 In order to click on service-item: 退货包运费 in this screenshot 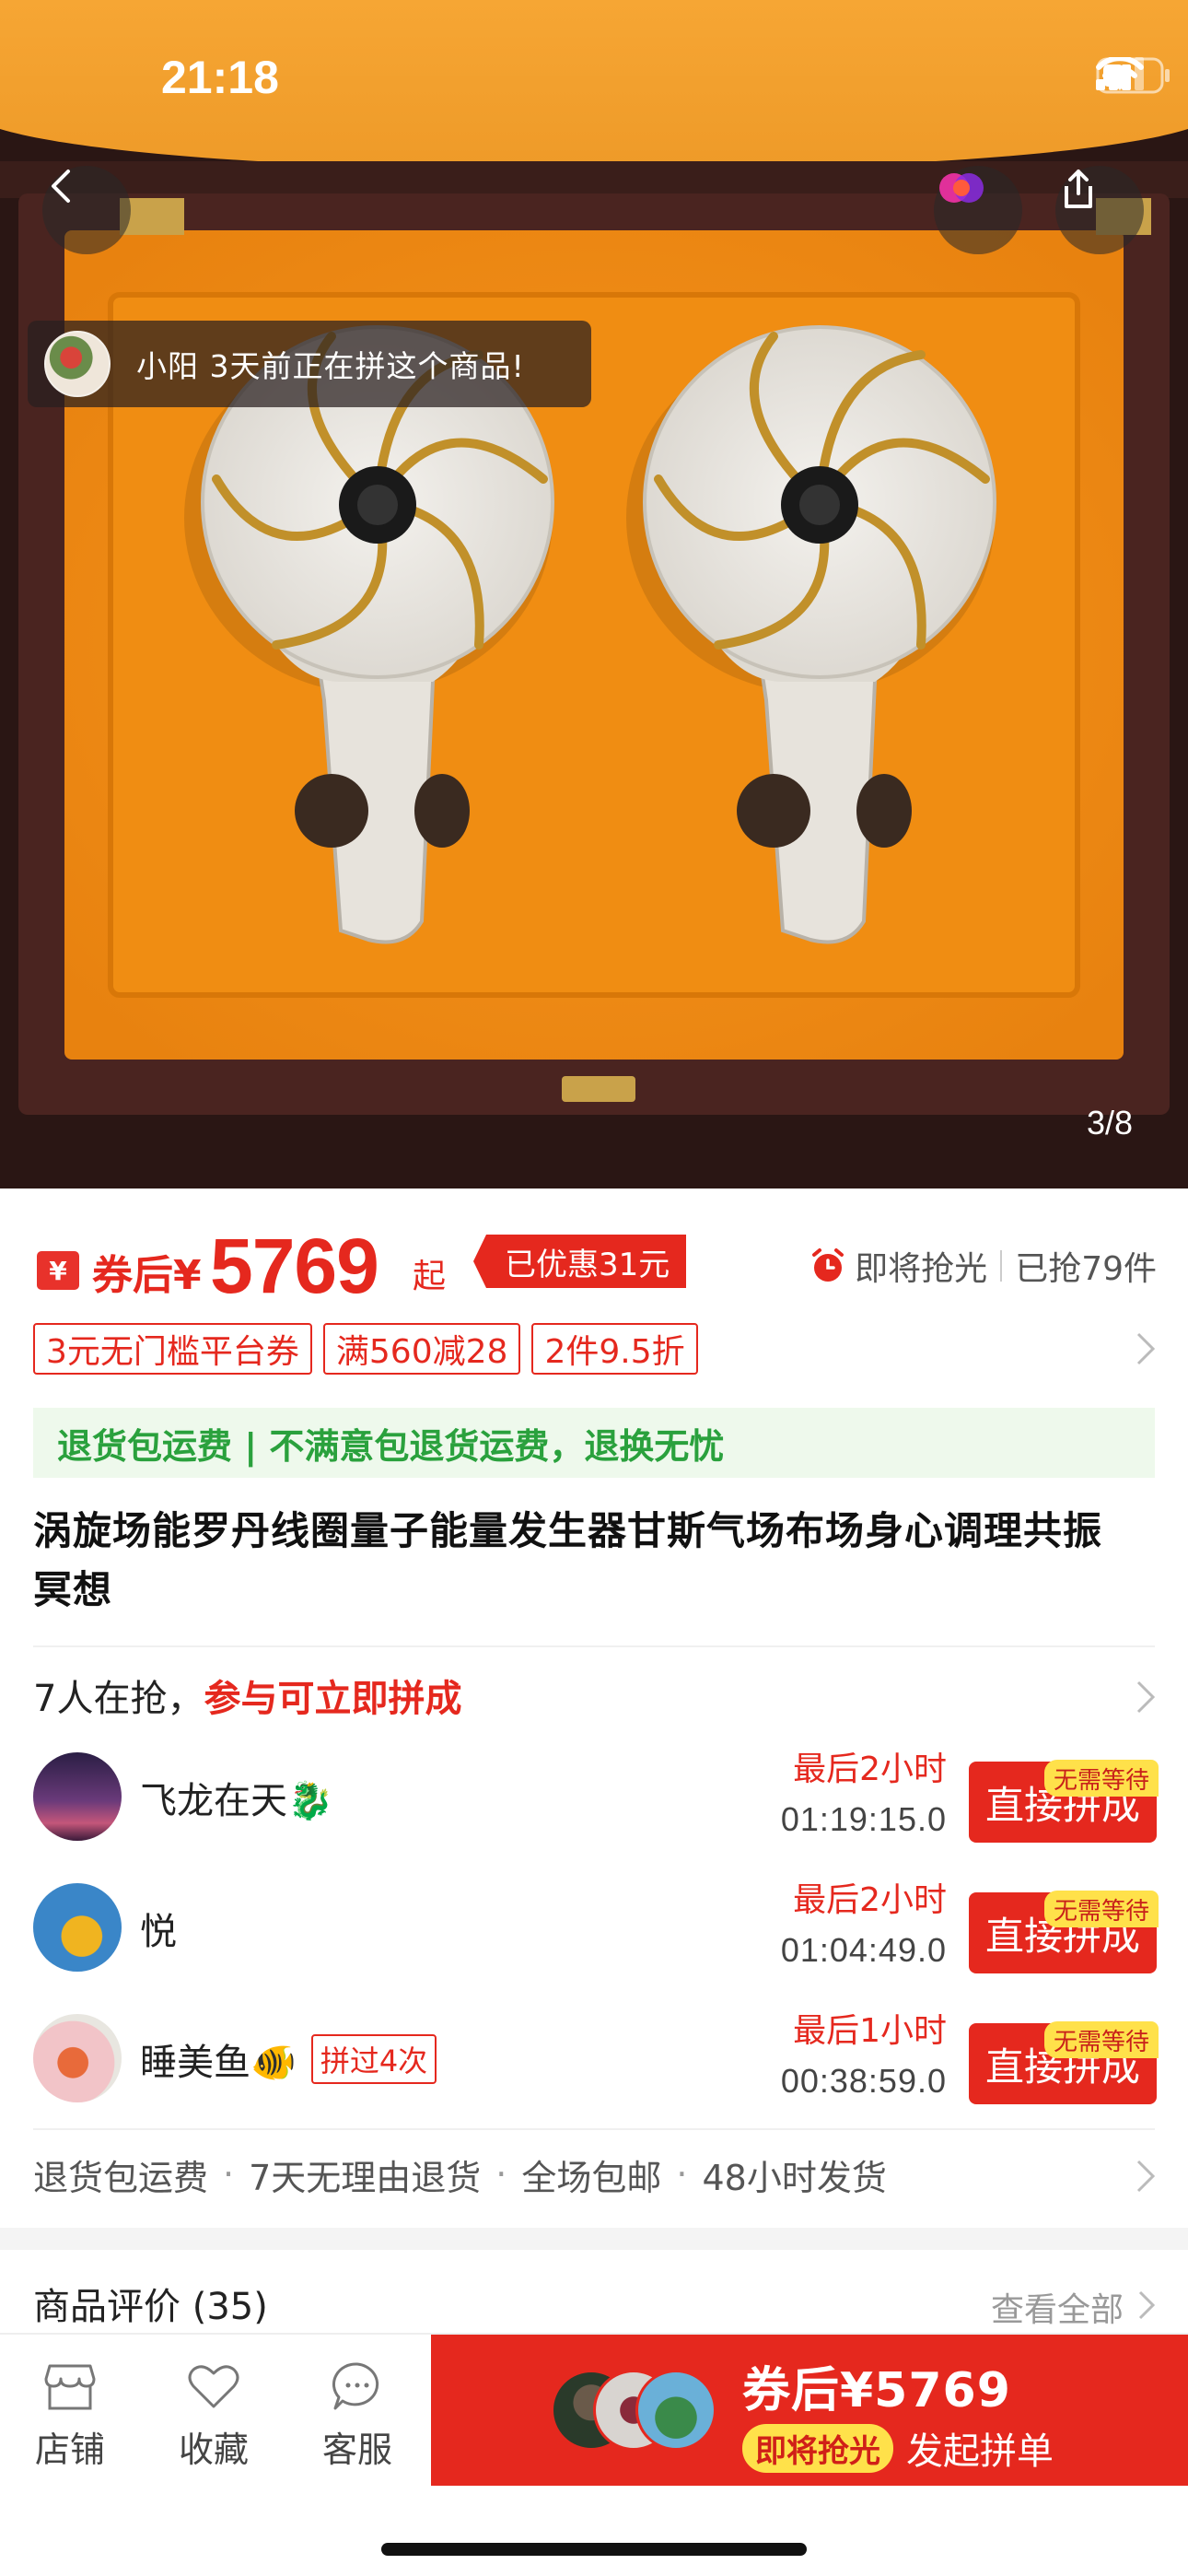, I will do `click(121, 2177)`.